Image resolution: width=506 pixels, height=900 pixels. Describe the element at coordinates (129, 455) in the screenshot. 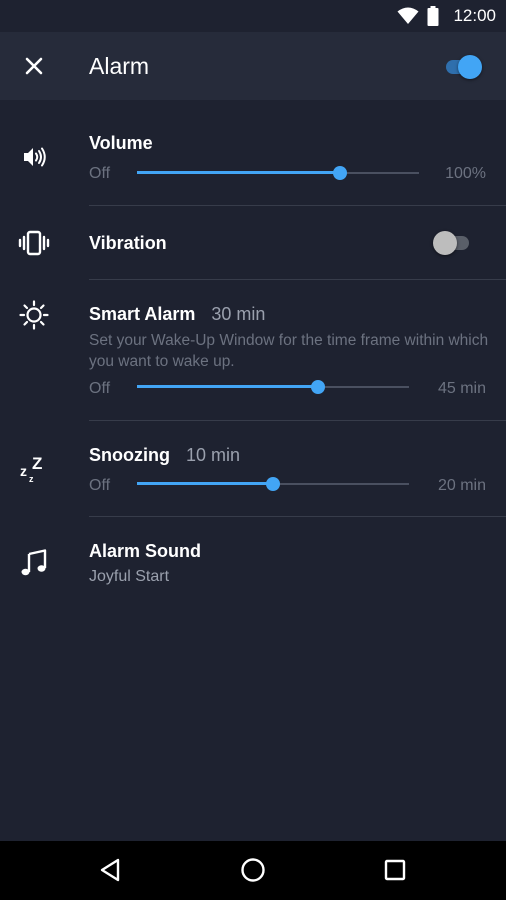

I see `snoozing-label: Snoozing` at that location.